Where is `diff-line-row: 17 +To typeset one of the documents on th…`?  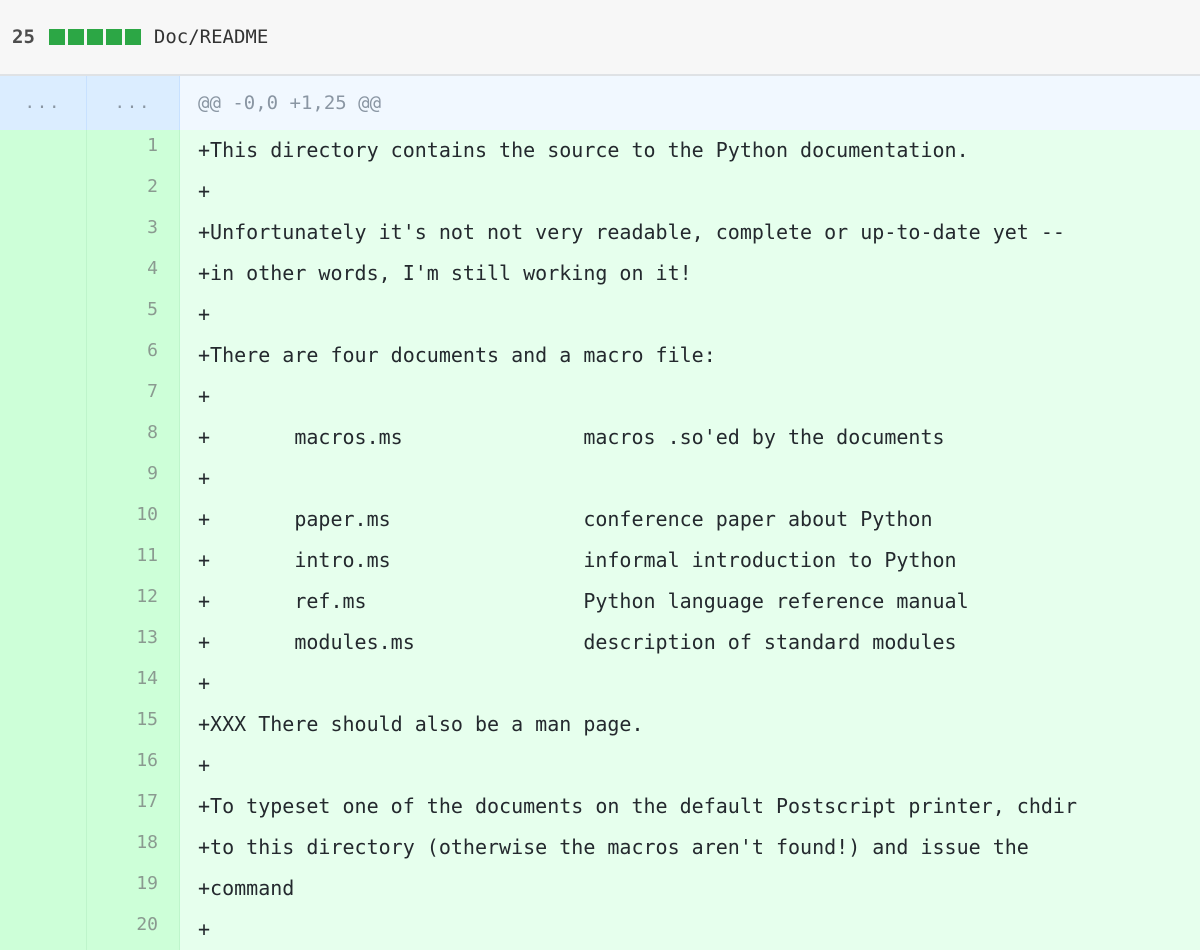
diff-line-row: 17 +To typeset one of the documents on th… is located at coordinates (600, 806).